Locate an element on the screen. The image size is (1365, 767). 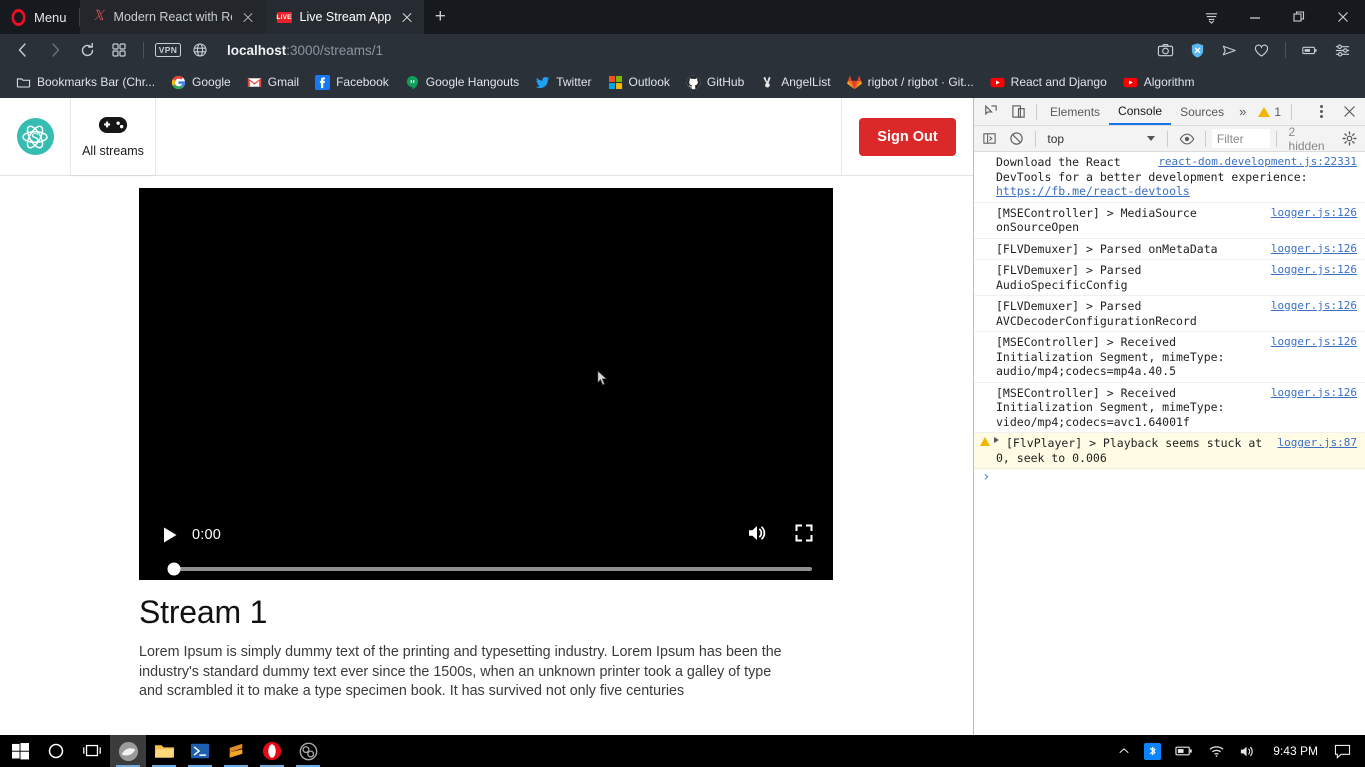
cortana-search is located at coordinates (56, 751).